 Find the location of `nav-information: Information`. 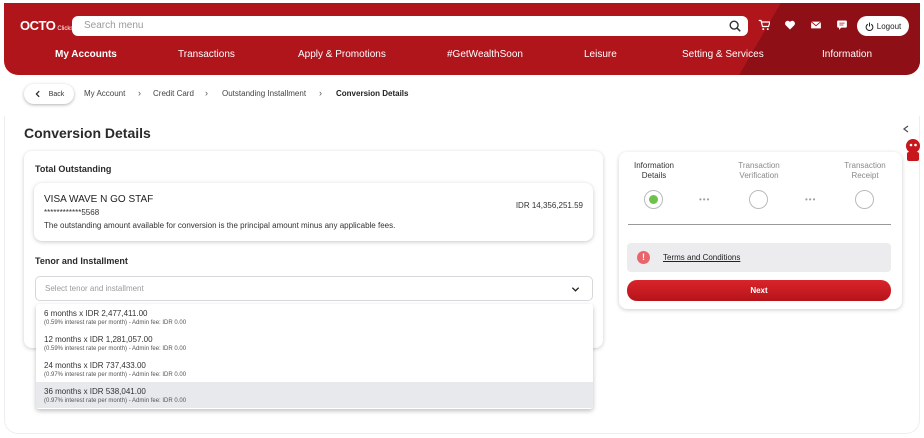

nav-information: Information is located at coordinates (847, 54).